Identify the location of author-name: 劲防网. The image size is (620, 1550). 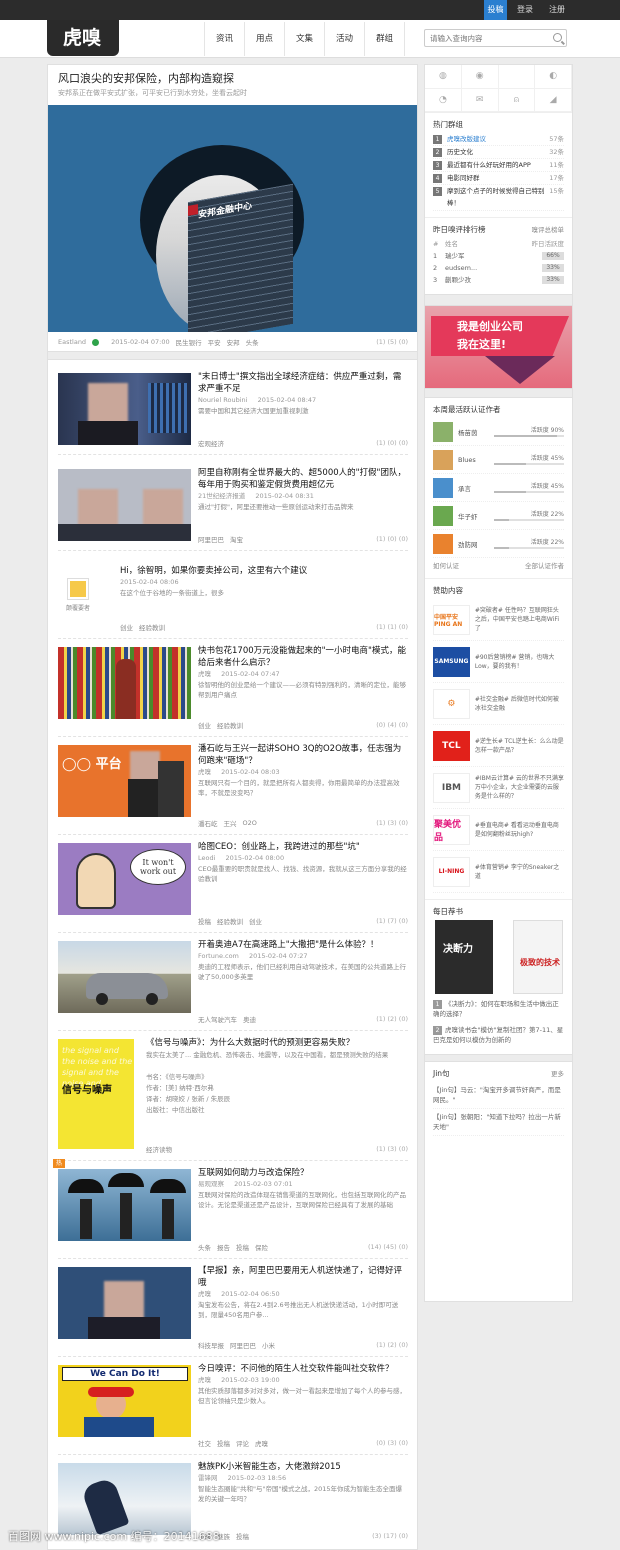
(476, 544).